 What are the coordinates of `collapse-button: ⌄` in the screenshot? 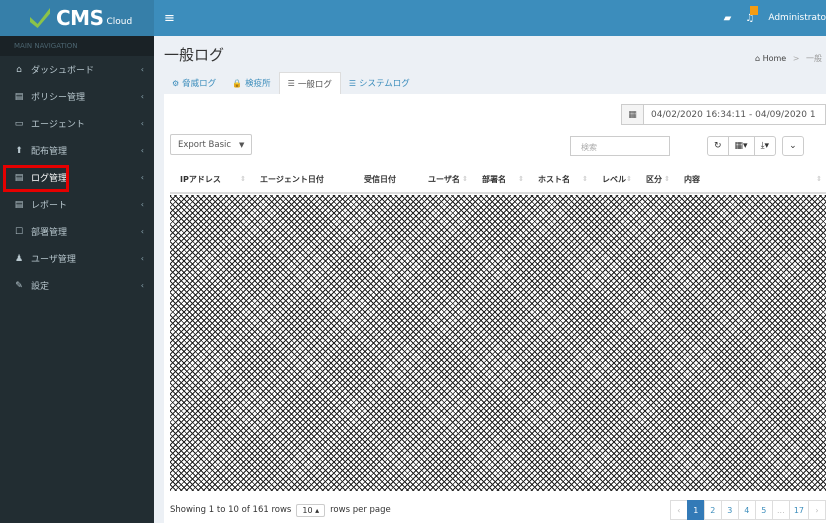 It's located at (793, 146).